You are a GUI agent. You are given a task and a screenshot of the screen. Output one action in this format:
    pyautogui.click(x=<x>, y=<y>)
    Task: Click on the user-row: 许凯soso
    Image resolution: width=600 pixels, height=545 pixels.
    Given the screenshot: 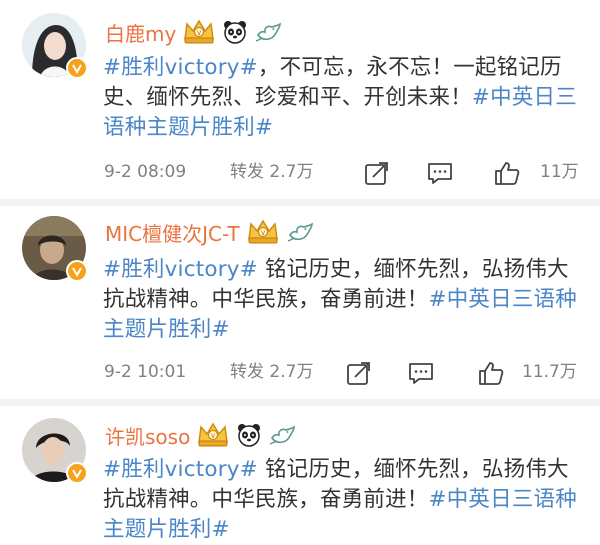 What is the action you would take?
    pyautogui.click(x=200, y=435)
    